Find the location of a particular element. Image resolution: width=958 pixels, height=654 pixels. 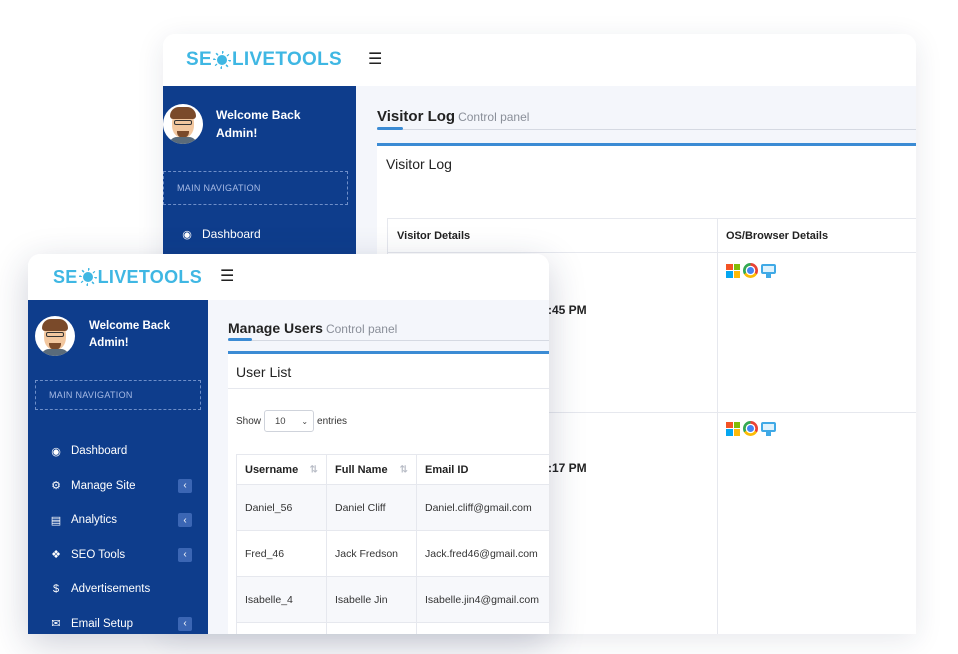

cogs-icon: ⚙ is located at coordinates (56, 486).